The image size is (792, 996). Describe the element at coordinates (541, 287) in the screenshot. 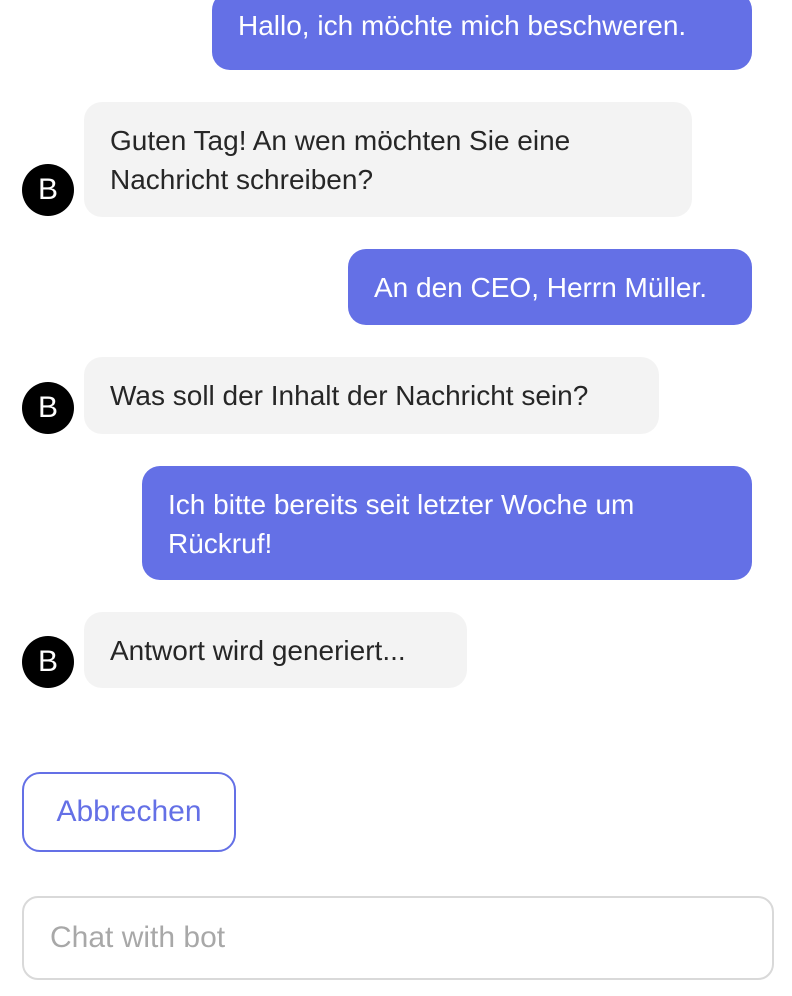

I see `user-message-text: An den CEO, Herrn Müller.` at that location.